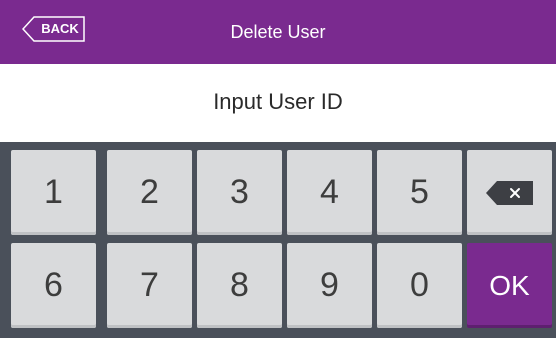 This screenshot has height=338, width=556. I want to click on input-prompt: Input User ID, so click(278, 101).